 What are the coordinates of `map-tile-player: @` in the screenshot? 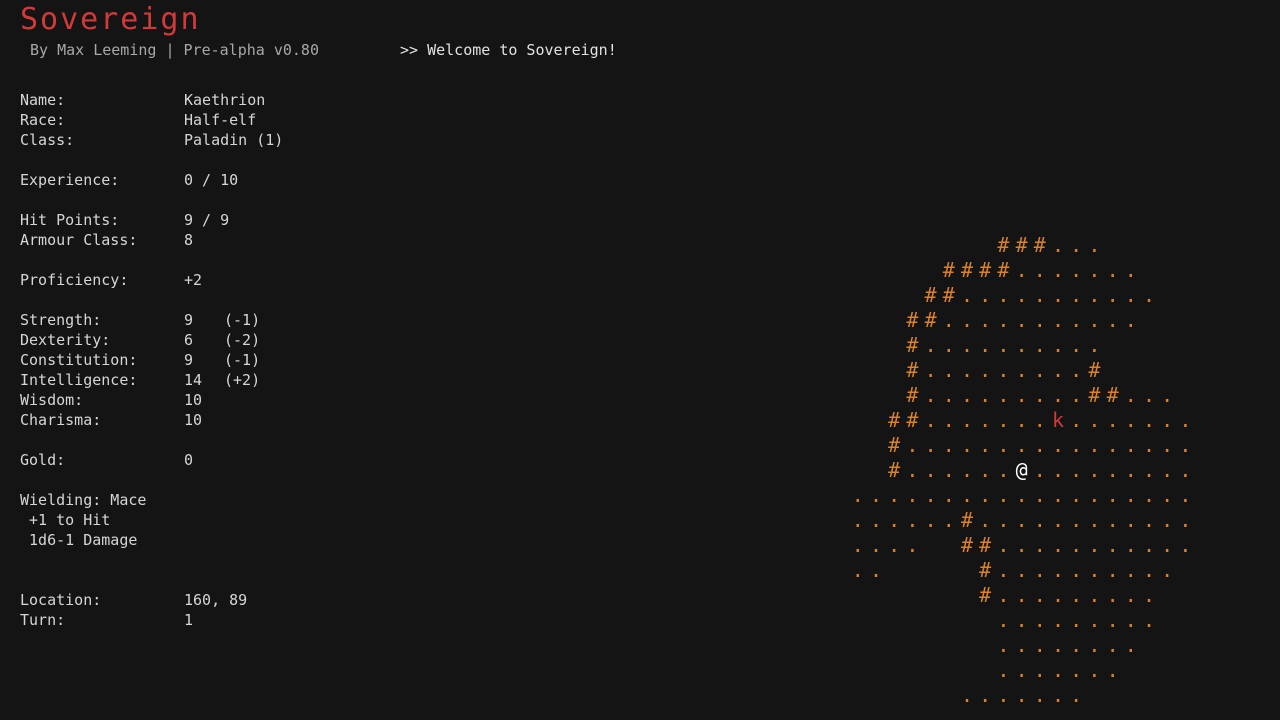 It's located at (1021, 470).